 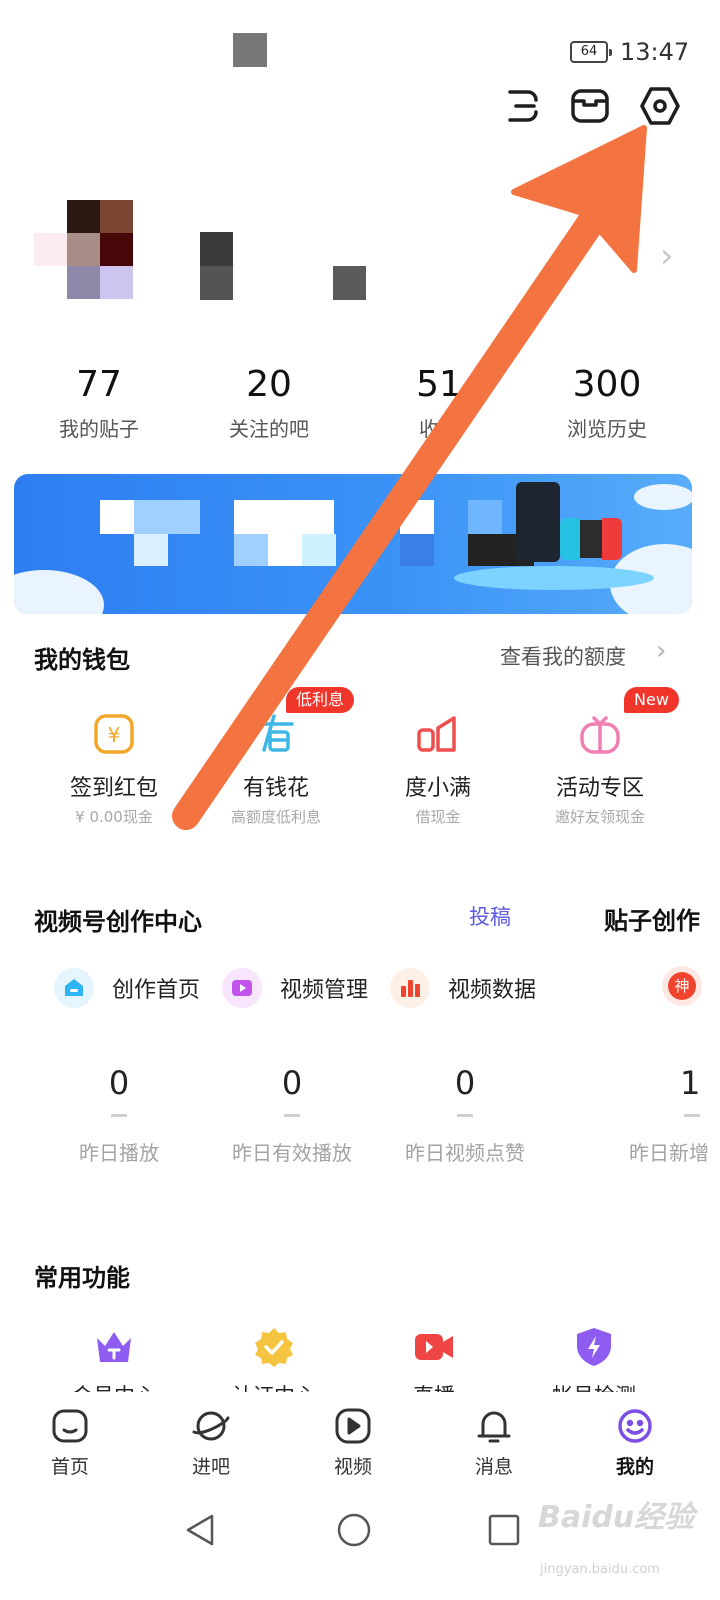 What do you see at coordinates (600, 1569) in the screenshot?
I see `baidu-watermark-url: jingyan.baidu.com` at bounding box center [600, 1569].